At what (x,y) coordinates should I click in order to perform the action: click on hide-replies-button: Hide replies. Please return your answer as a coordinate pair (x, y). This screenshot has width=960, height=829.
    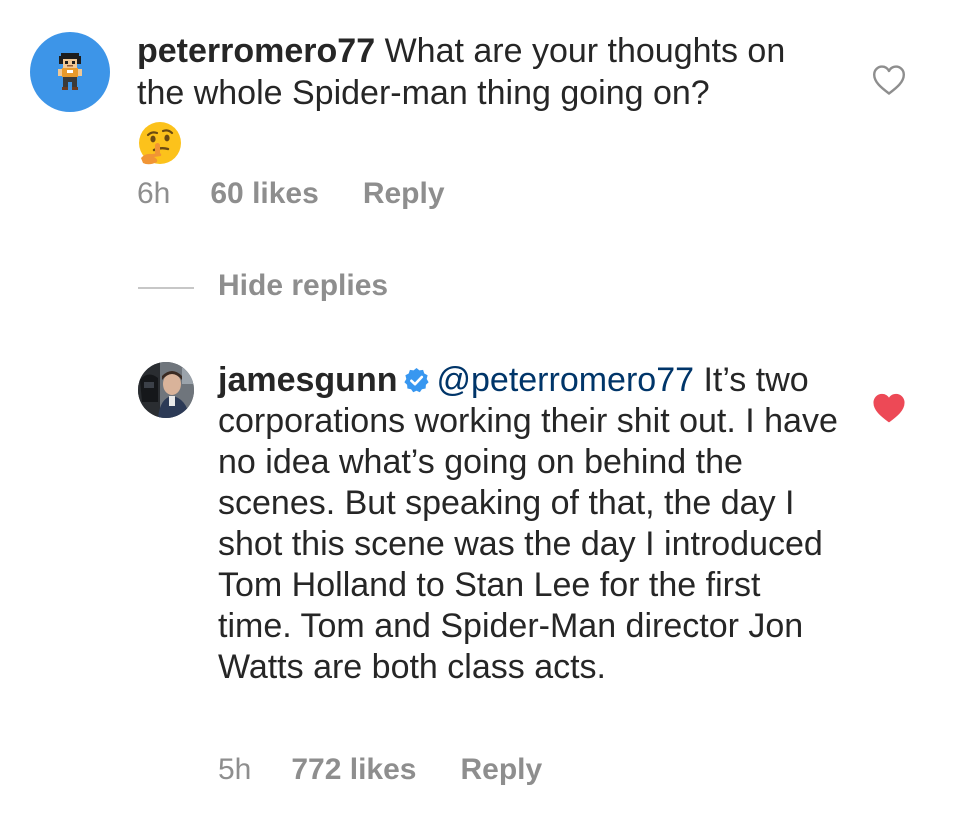
    Looking at the image, I should click on (303, 286).